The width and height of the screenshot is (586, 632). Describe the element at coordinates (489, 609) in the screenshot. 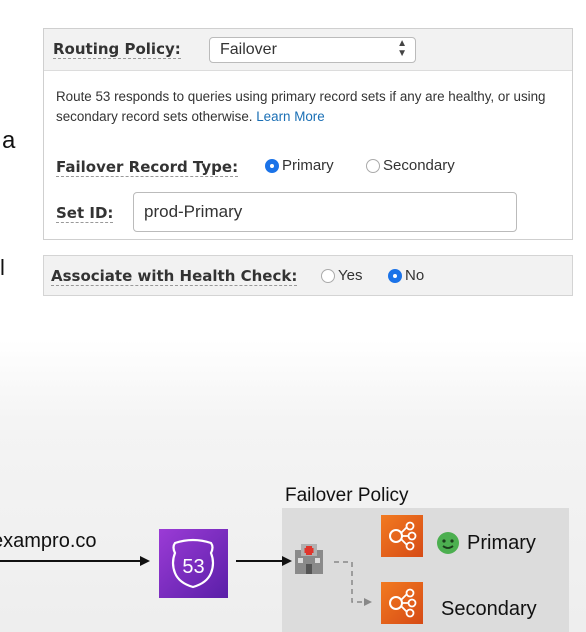

I see `secondary-label: Secondary` at that location.